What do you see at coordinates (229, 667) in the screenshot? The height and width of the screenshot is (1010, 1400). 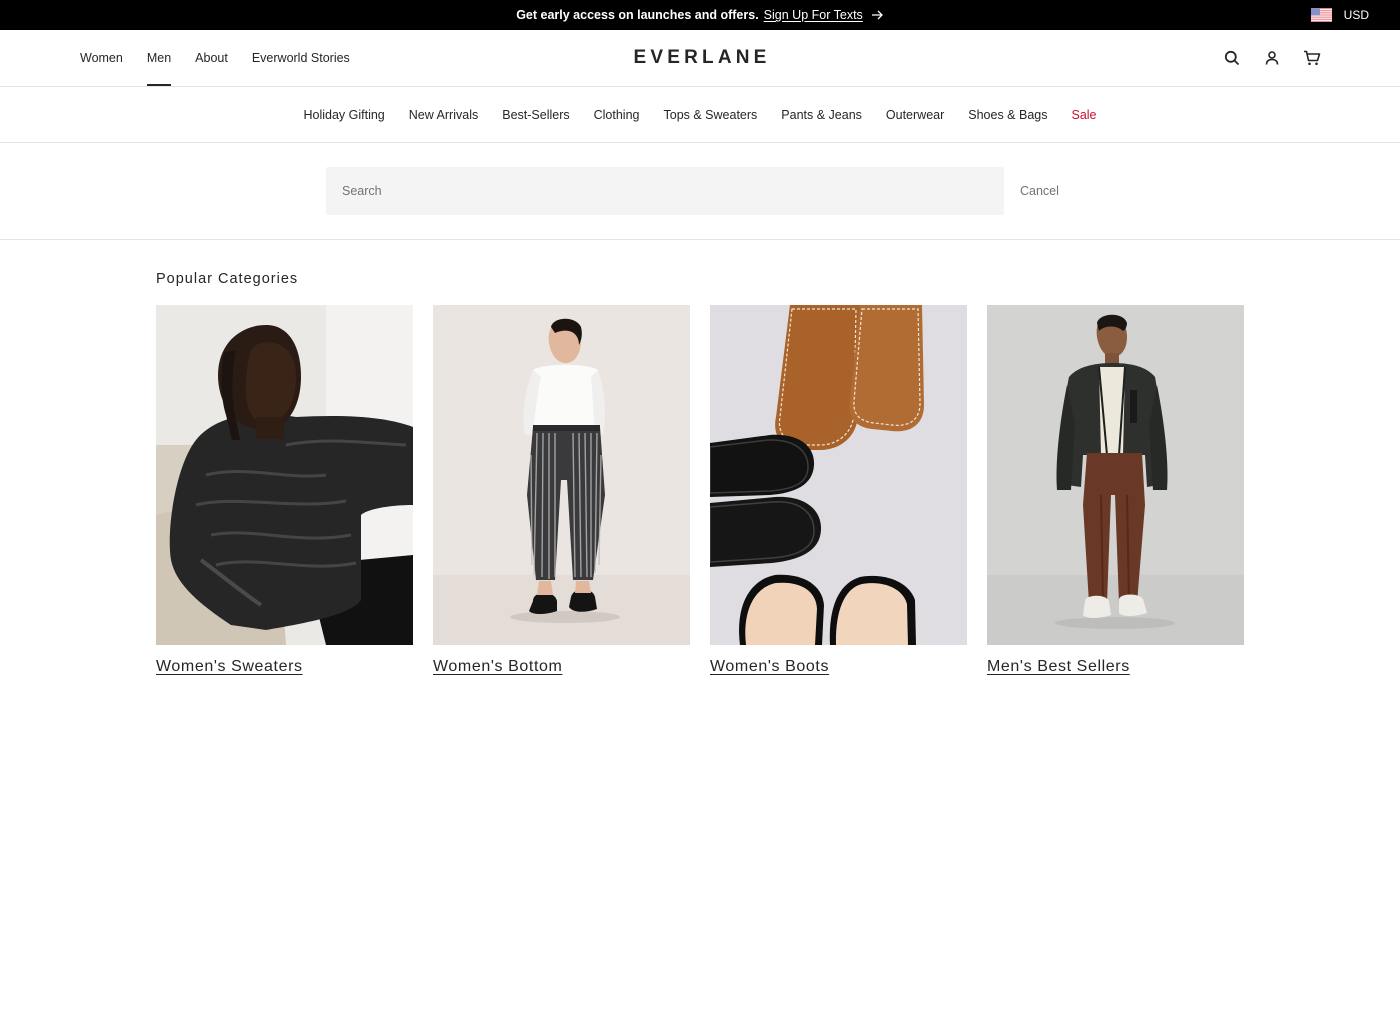 I see `category-card-label: Women's Sweaters` at bounding box center [229, 667].